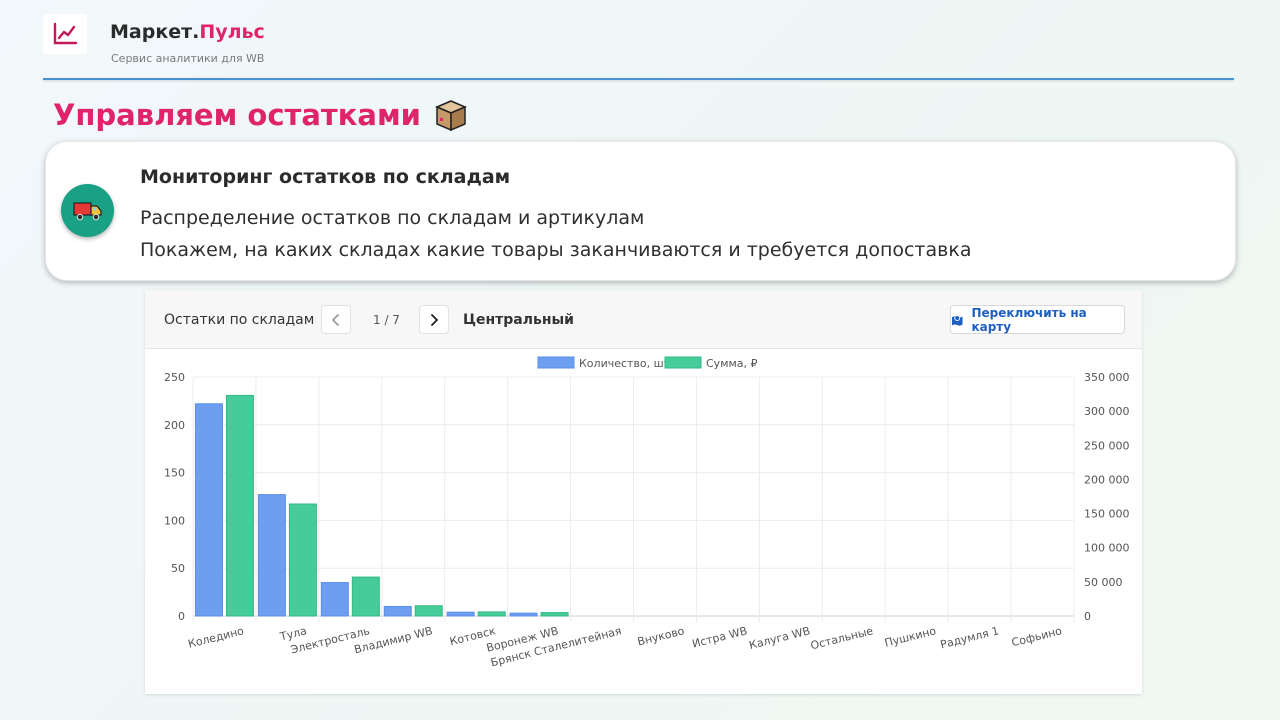 The height and width of the screenshot is (720, 1280). Describe the element at coordinates (518, 320) in the screenshot. I see `region-label: Центральный` at that location.